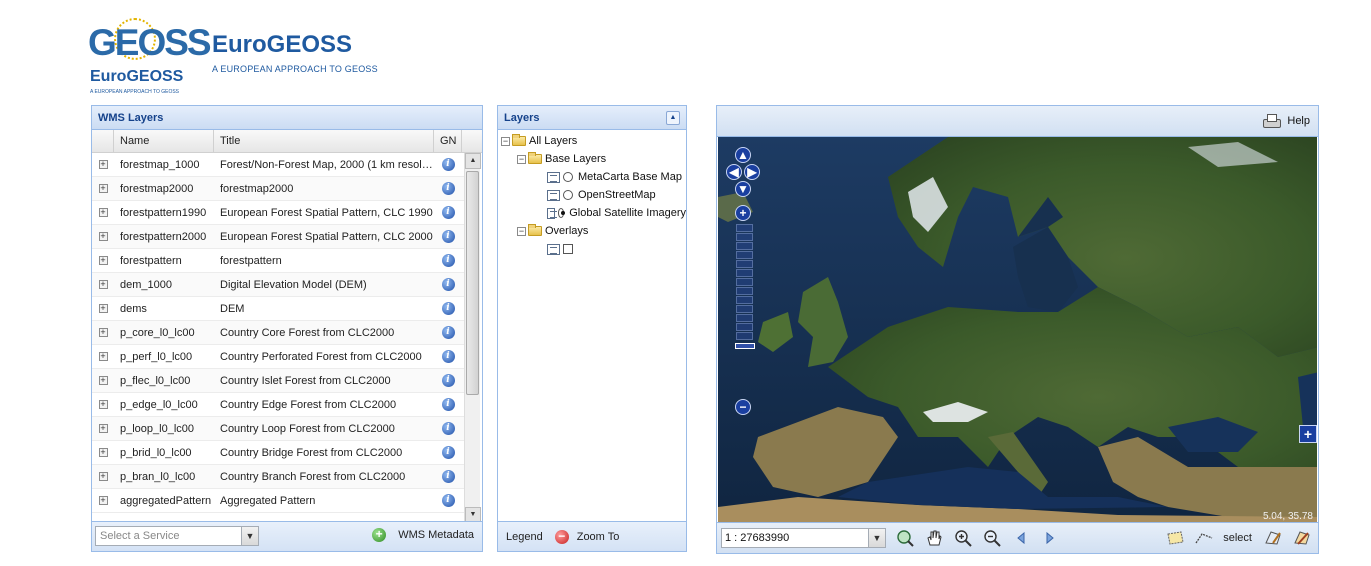  I want to click on select-tool-button: select, so click(1237, 538).